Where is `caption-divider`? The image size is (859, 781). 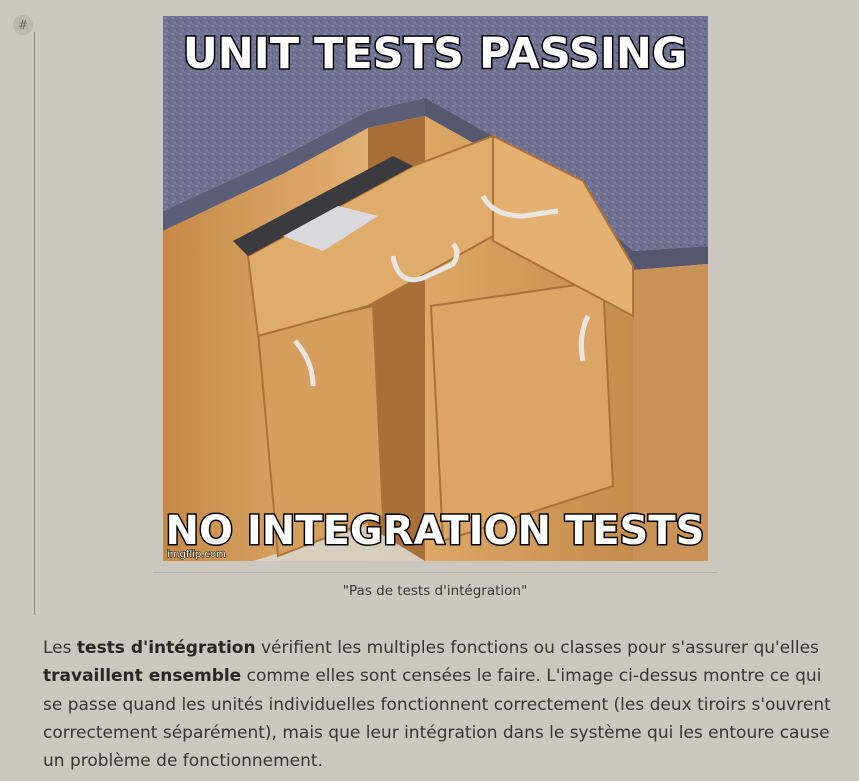 caption-divider is located at coordinates (435, 572).